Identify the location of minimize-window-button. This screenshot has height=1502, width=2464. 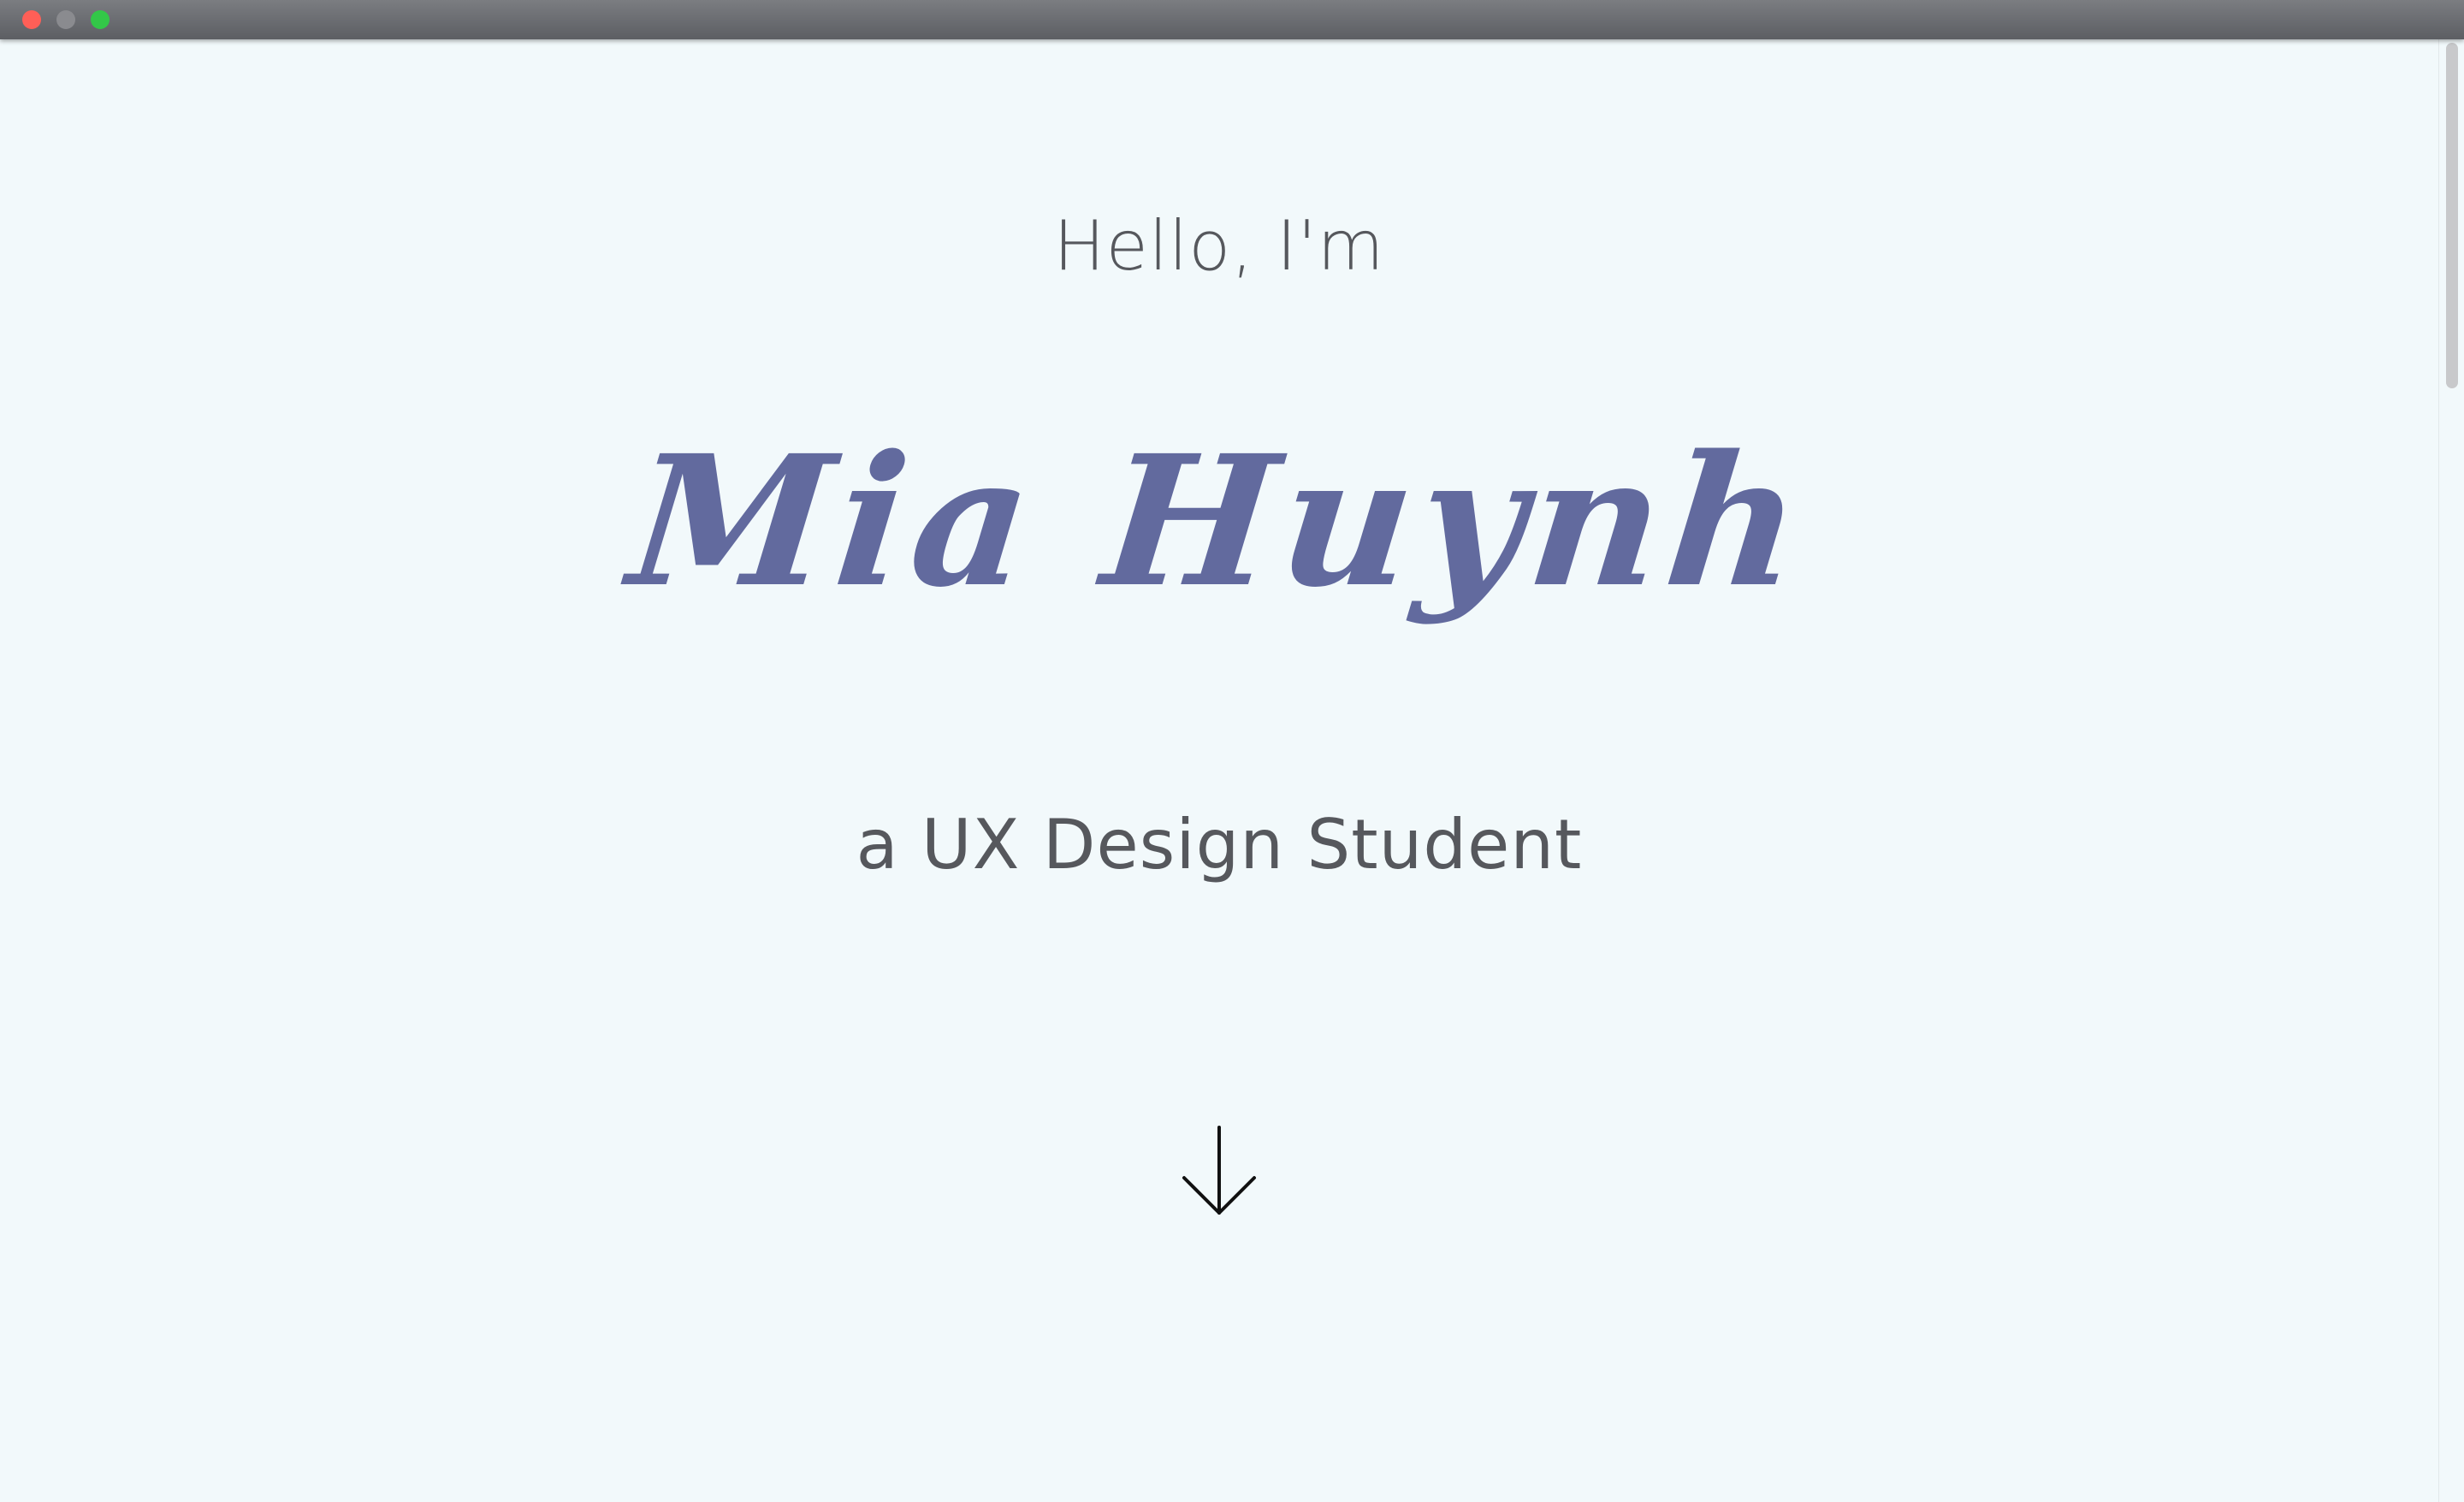
(65, 19).